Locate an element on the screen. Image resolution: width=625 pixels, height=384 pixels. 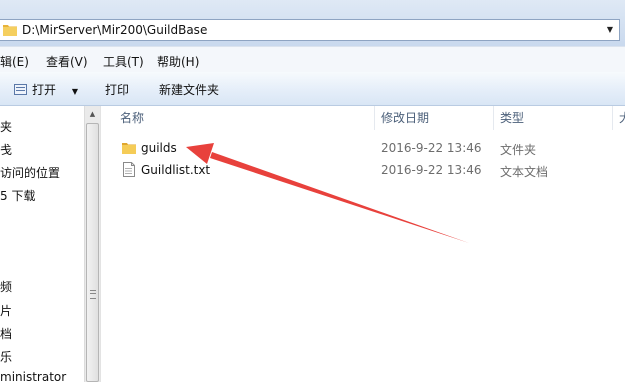
nav-item-music: 乐 is located at coordinates (6, 356).